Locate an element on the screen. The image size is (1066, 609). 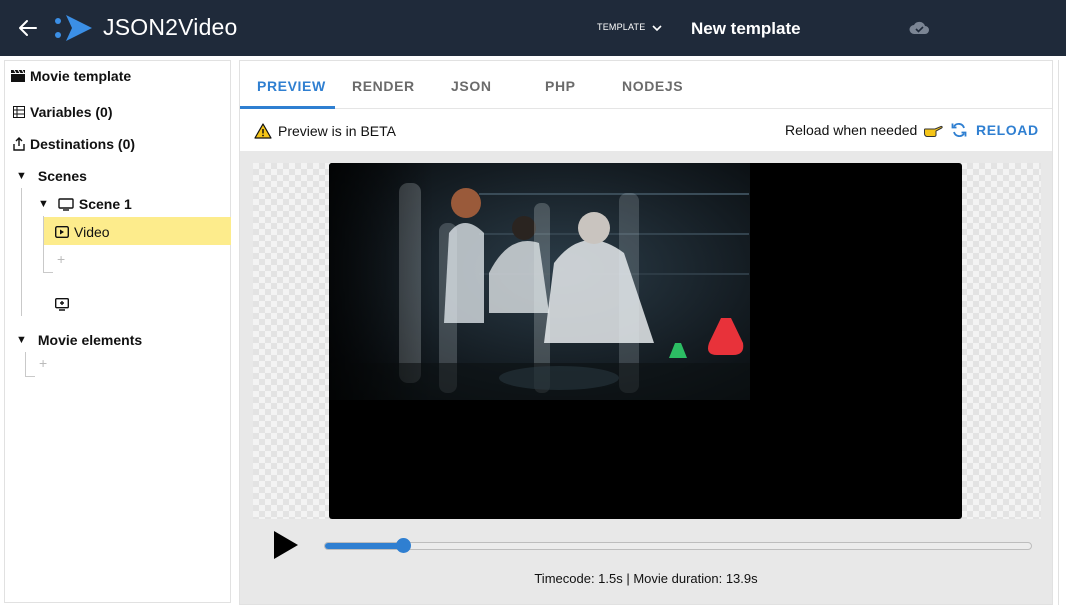
template-name: New template is located at coordinates (746, 29).